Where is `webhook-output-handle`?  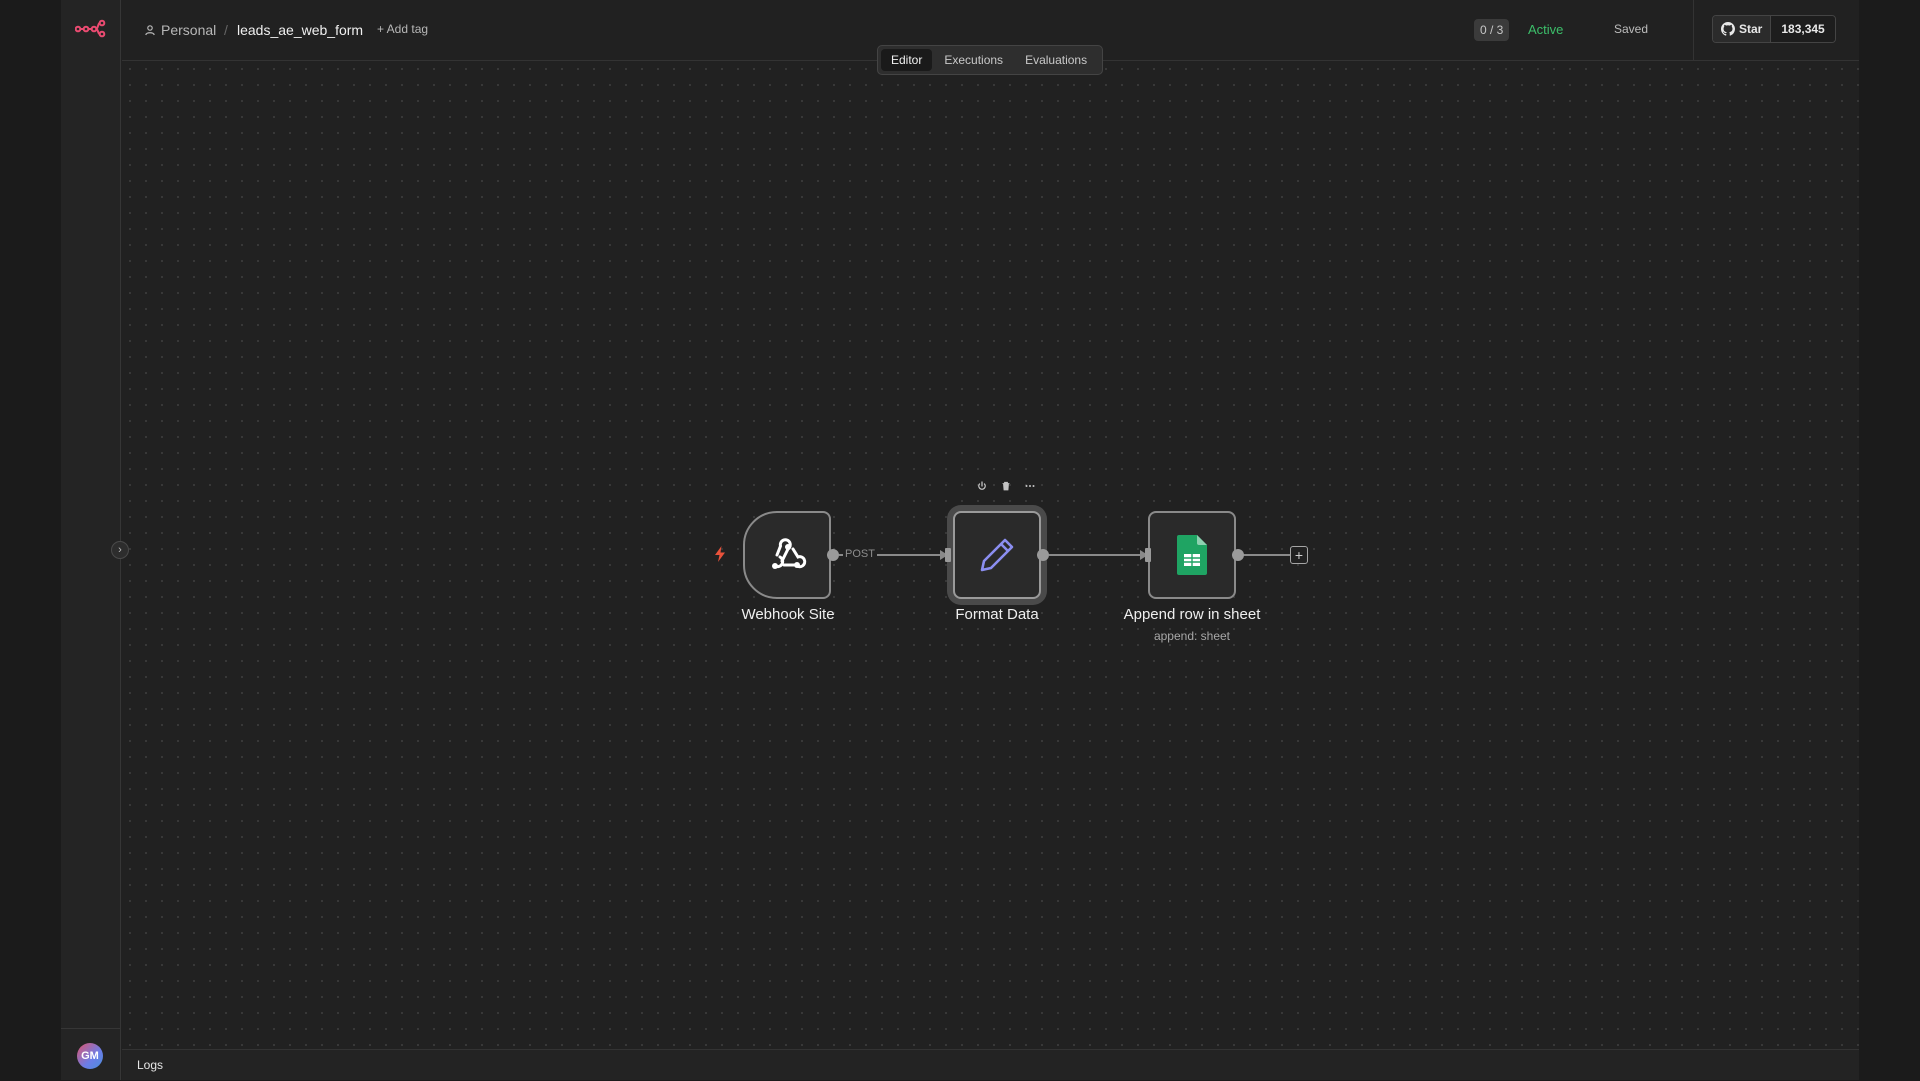
webhook-output-handle is located at coordinates (833, 555).